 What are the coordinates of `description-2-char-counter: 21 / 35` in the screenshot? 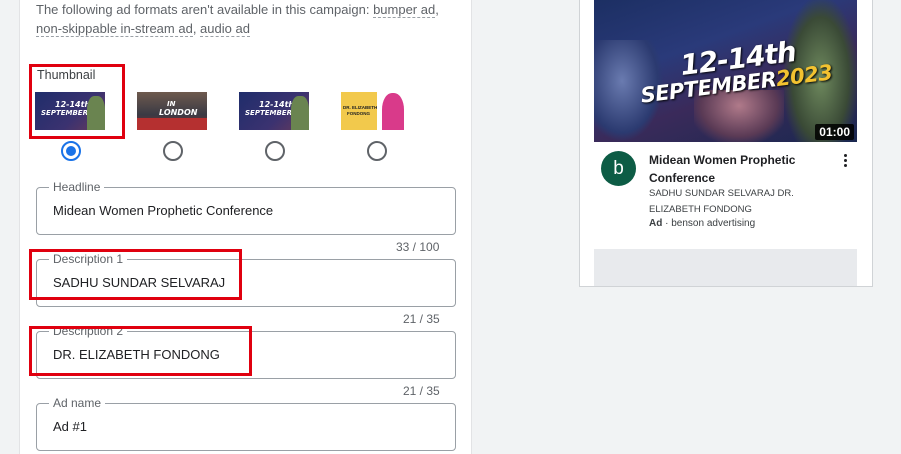 It's located at (421, 391).